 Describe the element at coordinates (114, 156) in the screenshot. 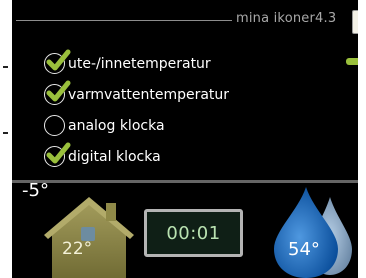

I see `option-label: digital klocka` at that location.